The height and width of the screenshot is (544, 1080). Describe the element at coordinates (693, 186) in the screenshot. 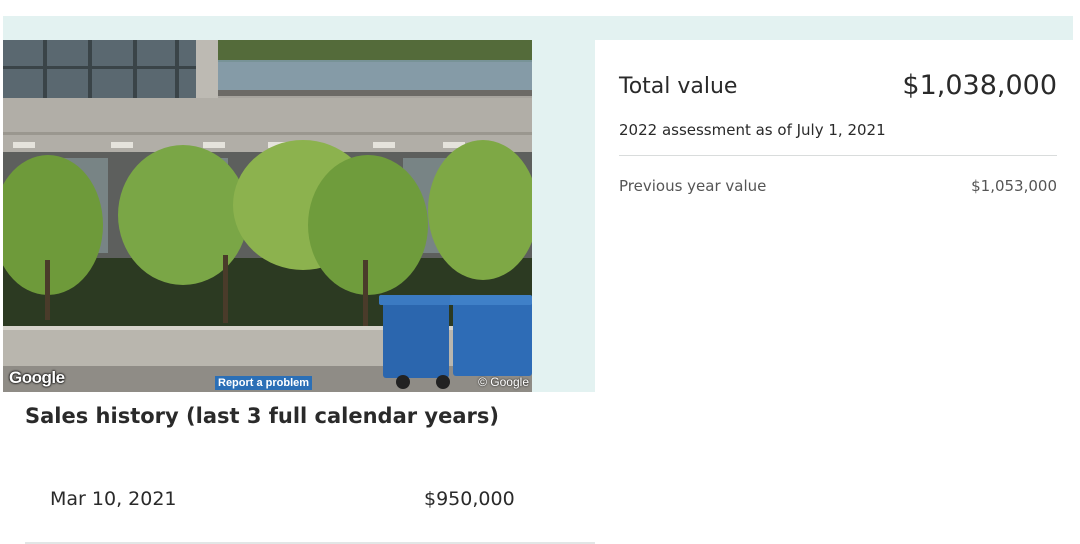

I see `previous-year-label: Previous year value` at that location.